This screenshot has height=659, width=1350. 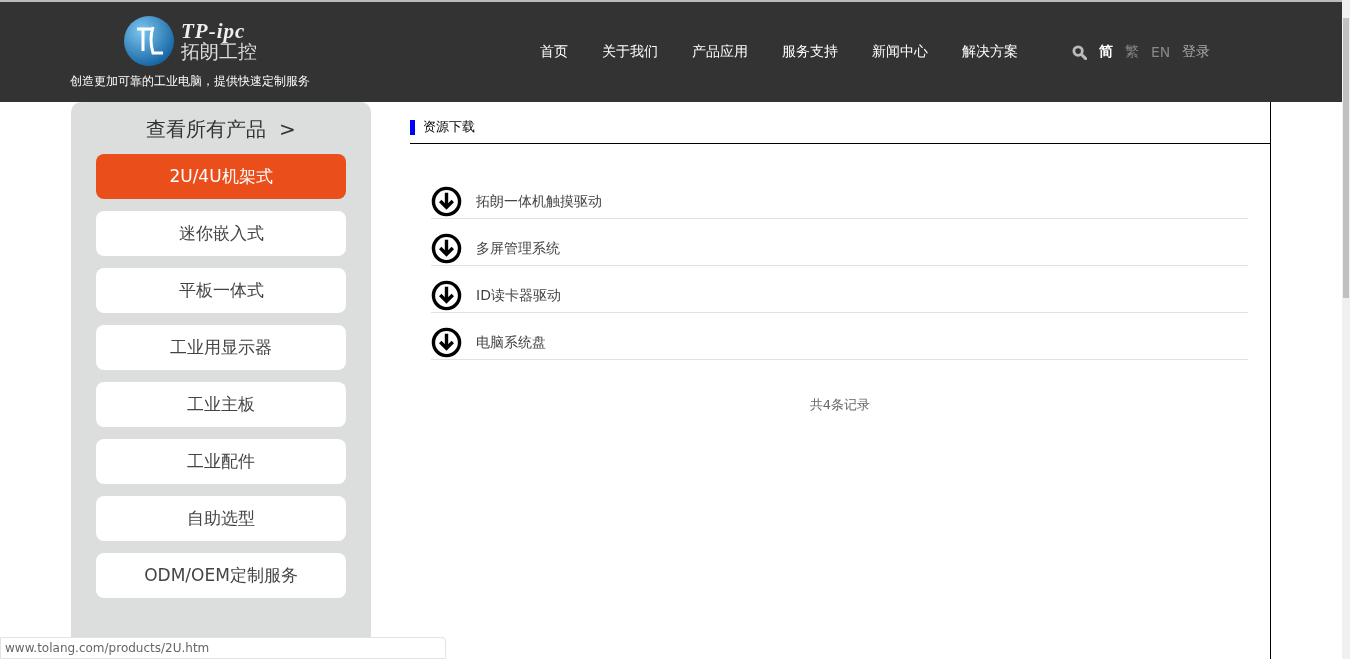 What do you see at coordinates (1079, 52) in the screenshot?
I see `search-icon` at bounding box center [1079, 52].